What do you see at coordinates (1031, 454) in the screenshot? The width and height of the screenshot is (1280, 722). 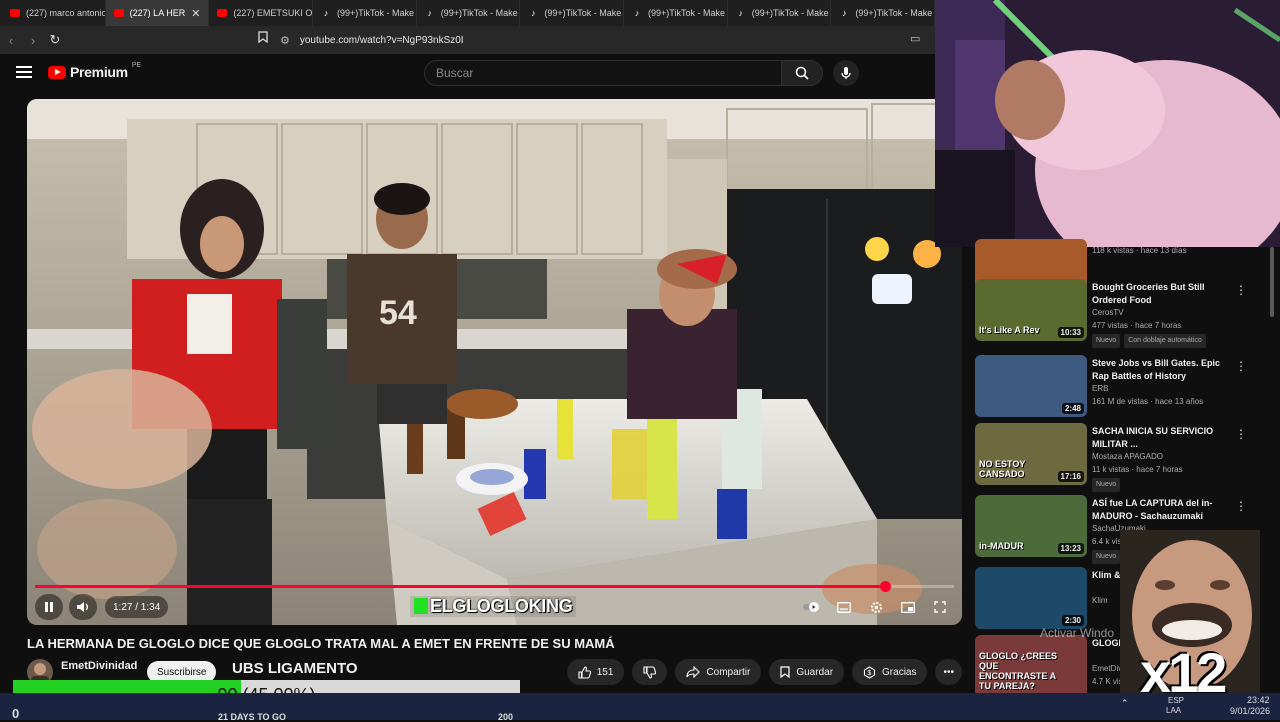 I see `video-thumbnail: NO ESTOY CANSADO 17:16` at bounding box center [1031, 454].